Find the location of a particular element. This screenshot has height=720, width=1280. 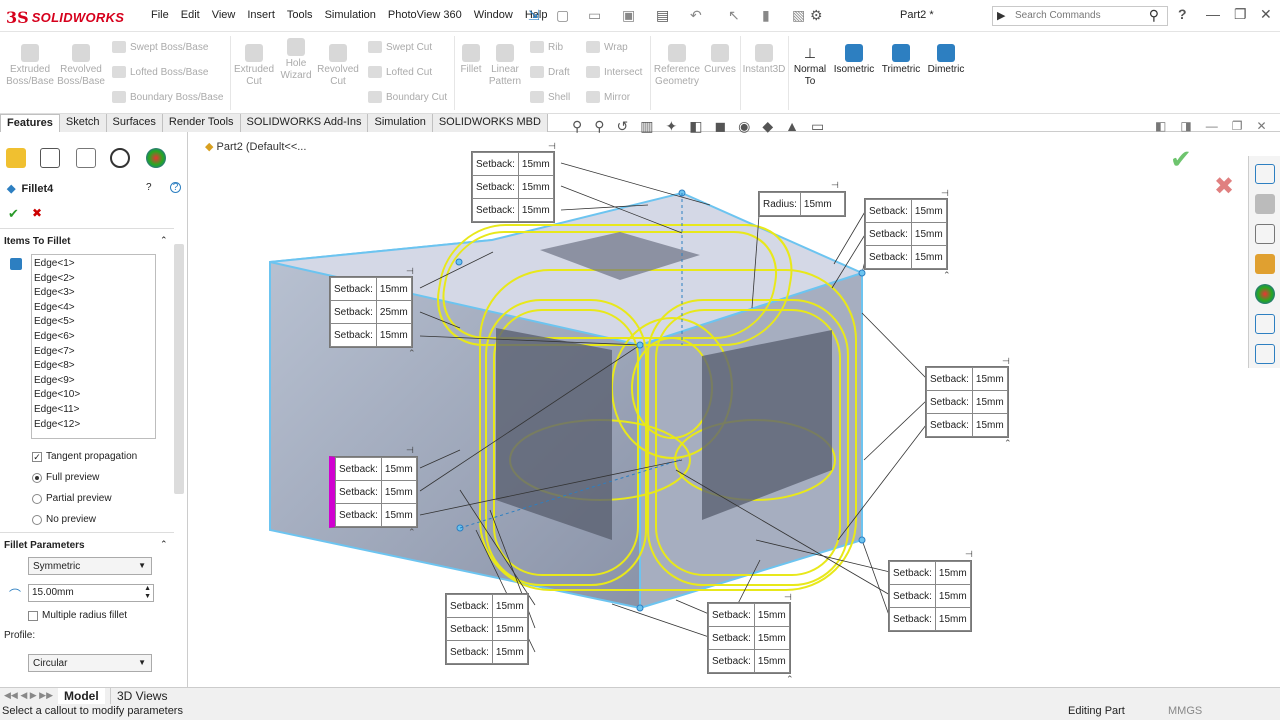

instant3d-button: Instant3D is located at coordinates (764, 60).